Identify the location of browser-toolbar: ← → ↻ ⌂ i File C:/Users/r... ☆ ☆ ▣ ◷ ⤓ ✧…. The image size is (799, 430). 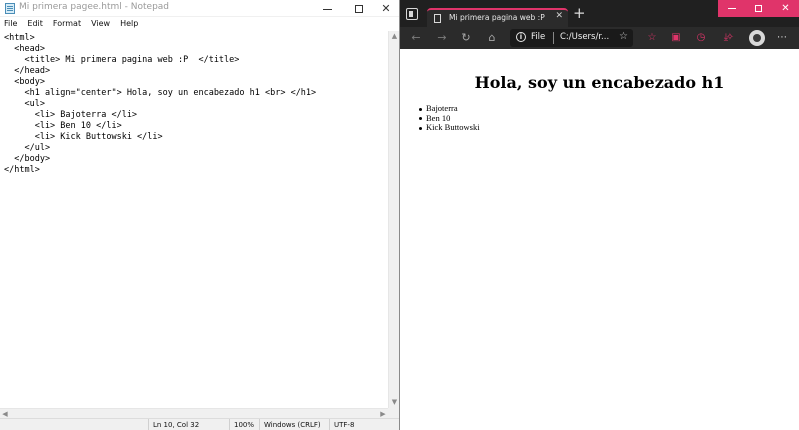
(599, 38).